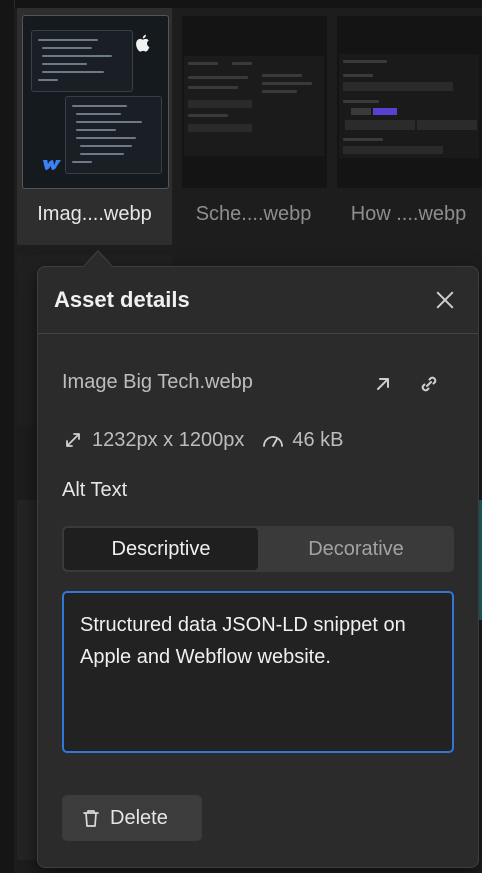 The height and width of the screenshot is (873, 482). I want to click on close-icon, so click(445, 300).